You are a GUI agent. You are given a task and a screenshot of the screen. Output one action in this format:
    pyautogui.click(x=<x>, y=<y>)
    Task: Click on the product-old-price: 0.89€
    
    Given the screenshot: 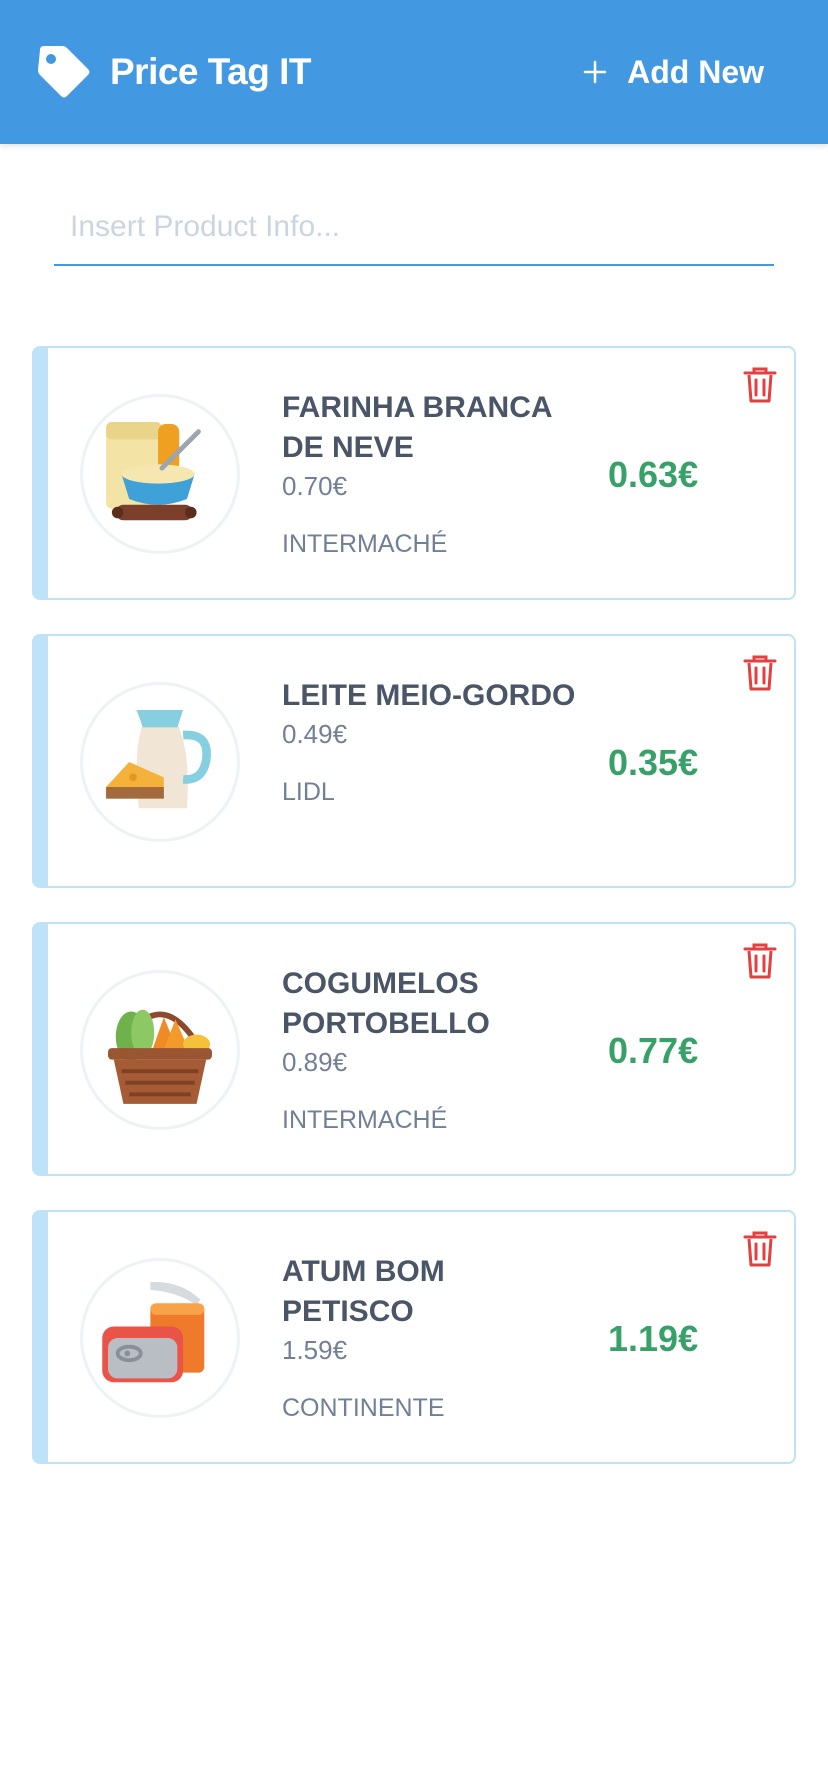 What is the action you would take?
    pyautogui.click(x=315, y=1062)
    